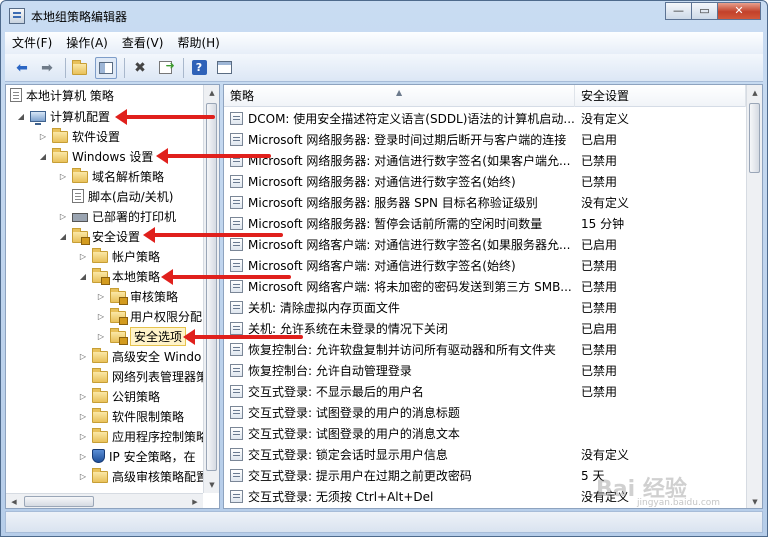 The height and width of the screenshot is (537, 768). Describe the element at coordinates (485, 139) in the screenshot. I see `table-row: Microsoft 网络服务器: 登录时间过期后断开与客户端的连接 已启用` at that location.